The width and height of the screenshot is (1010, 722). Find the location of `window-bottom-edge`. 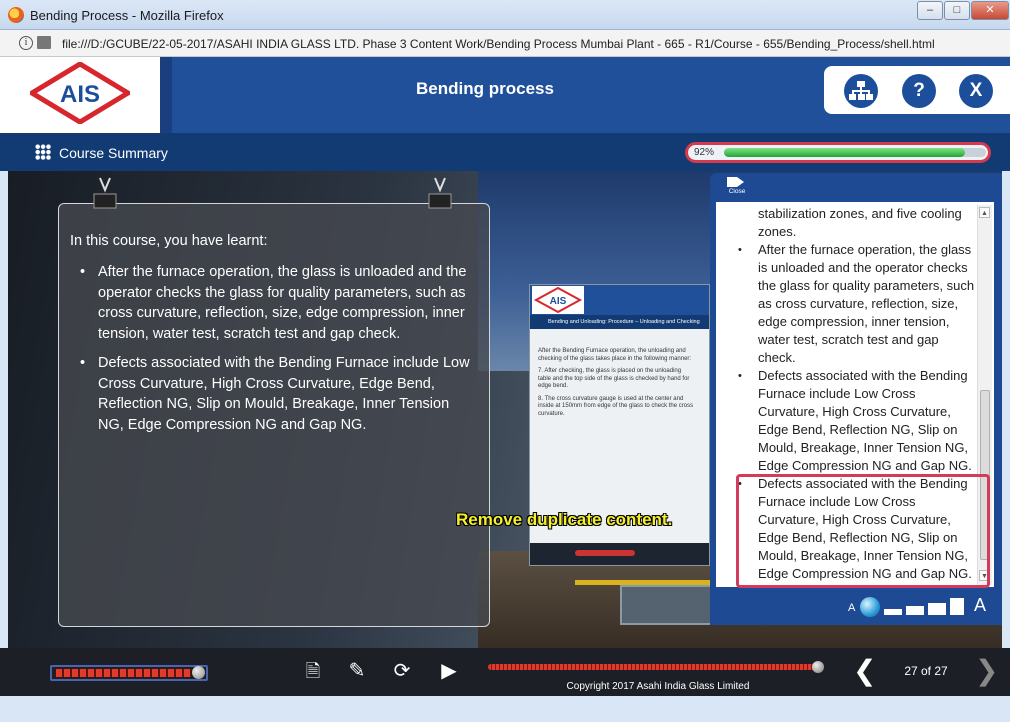

window-bottom-edge is located at coordinates (505, 709).